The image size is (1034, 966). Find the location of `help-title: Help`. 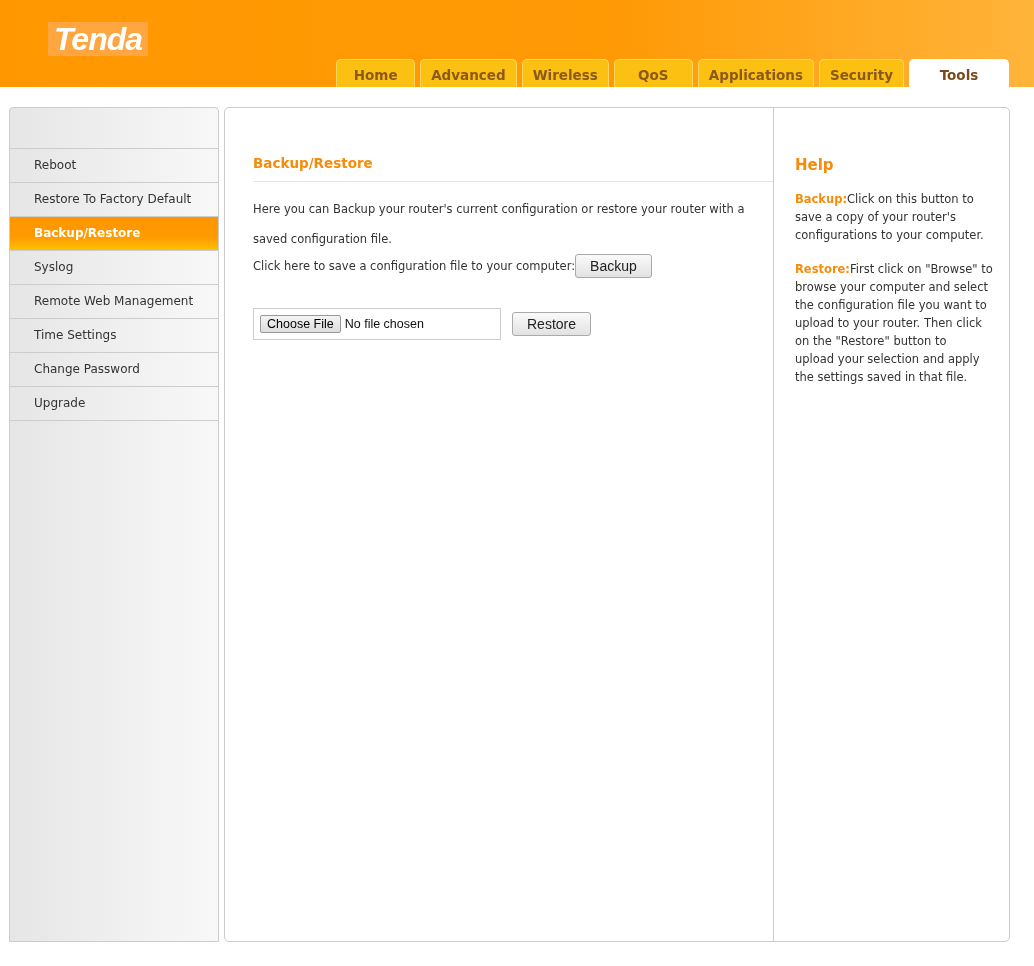

help-title: Help is located at coordinates (815, 165).